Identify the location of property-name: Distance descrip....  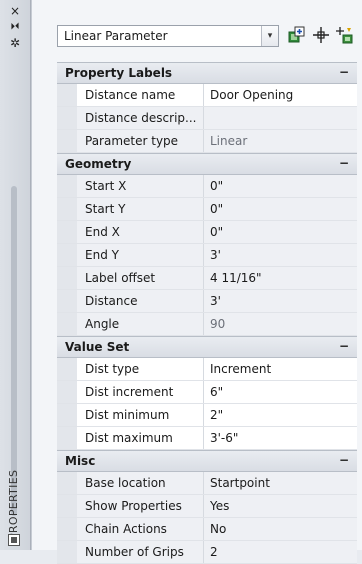
(141, 118).